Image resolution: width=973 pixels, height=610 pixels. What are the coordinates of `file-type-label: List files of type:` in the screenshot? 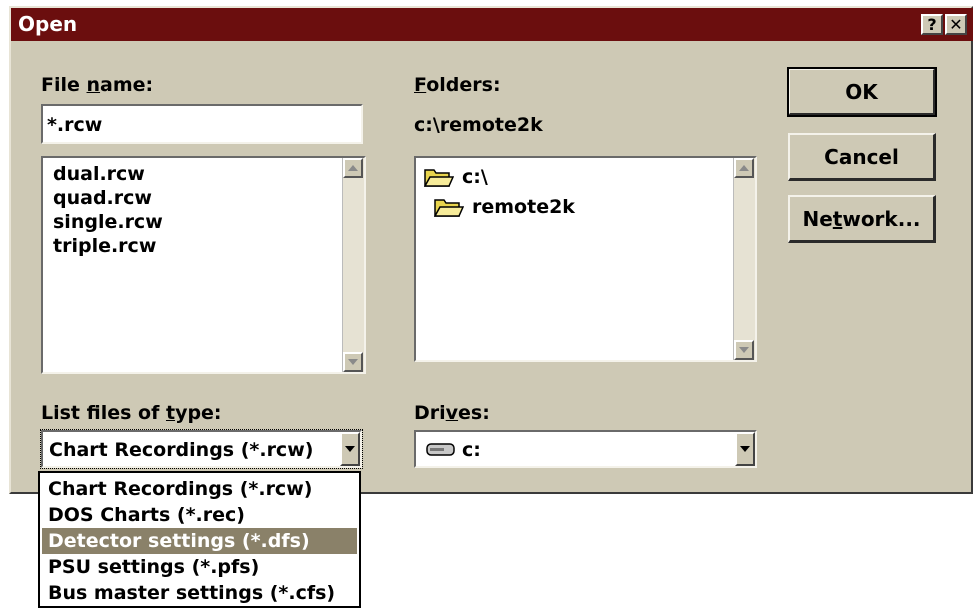 It's located at (131, 413).